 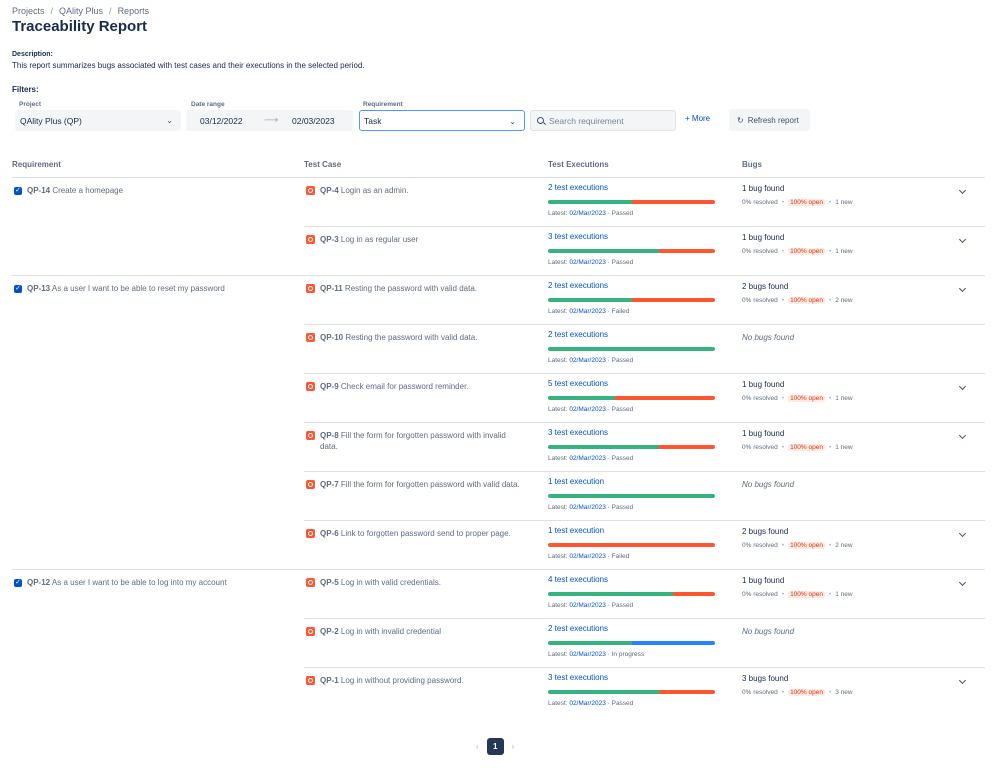 I want to click on latest-status: Passed, so click(x=622, y=360).